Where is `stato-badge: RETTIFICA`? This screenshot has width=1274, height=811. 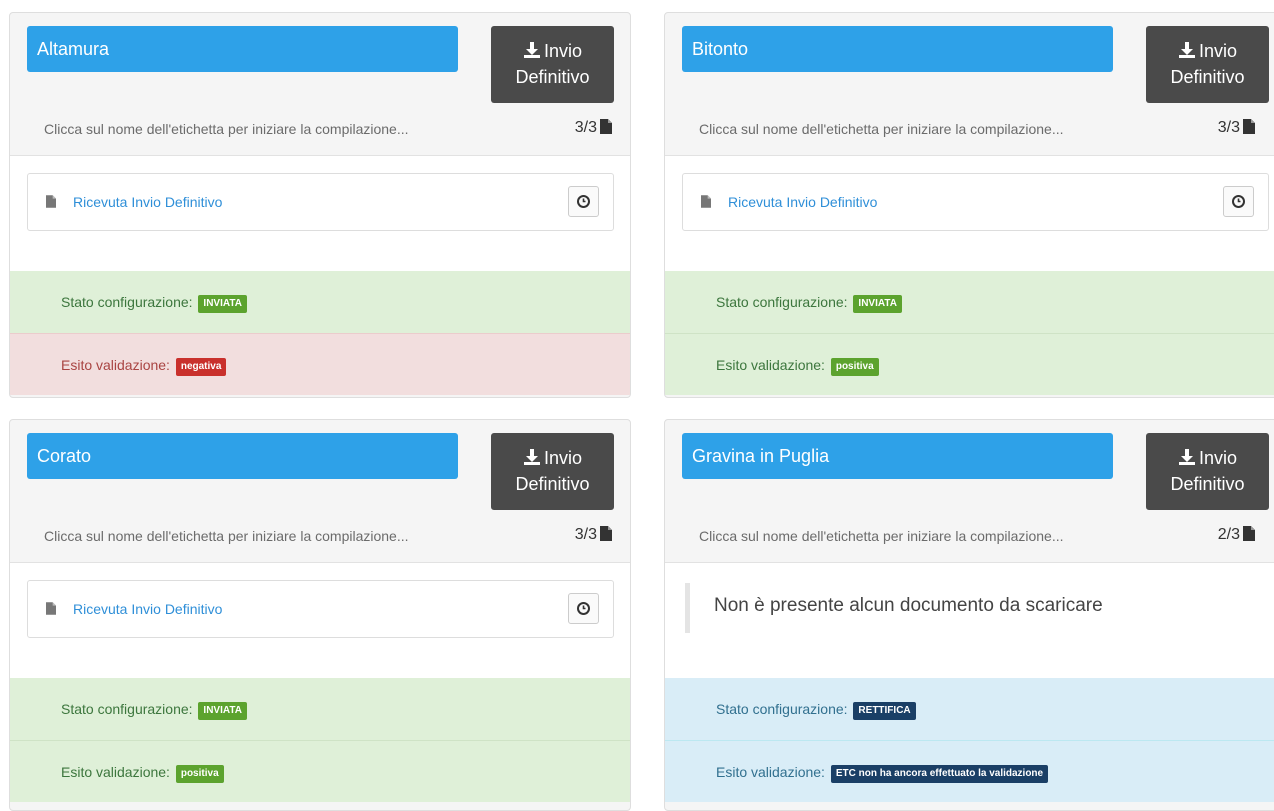
stato-badge: RETTIFICA is located at coordinates (884, 711).